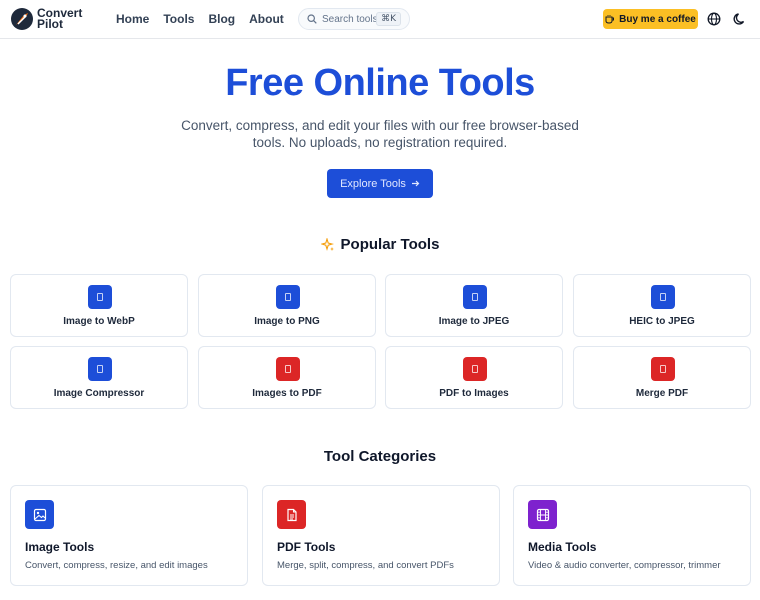 The width and height of the screenshot is (760, 600). I want to click on popular-tools-heading: Popular Tools, so click(380, 244).